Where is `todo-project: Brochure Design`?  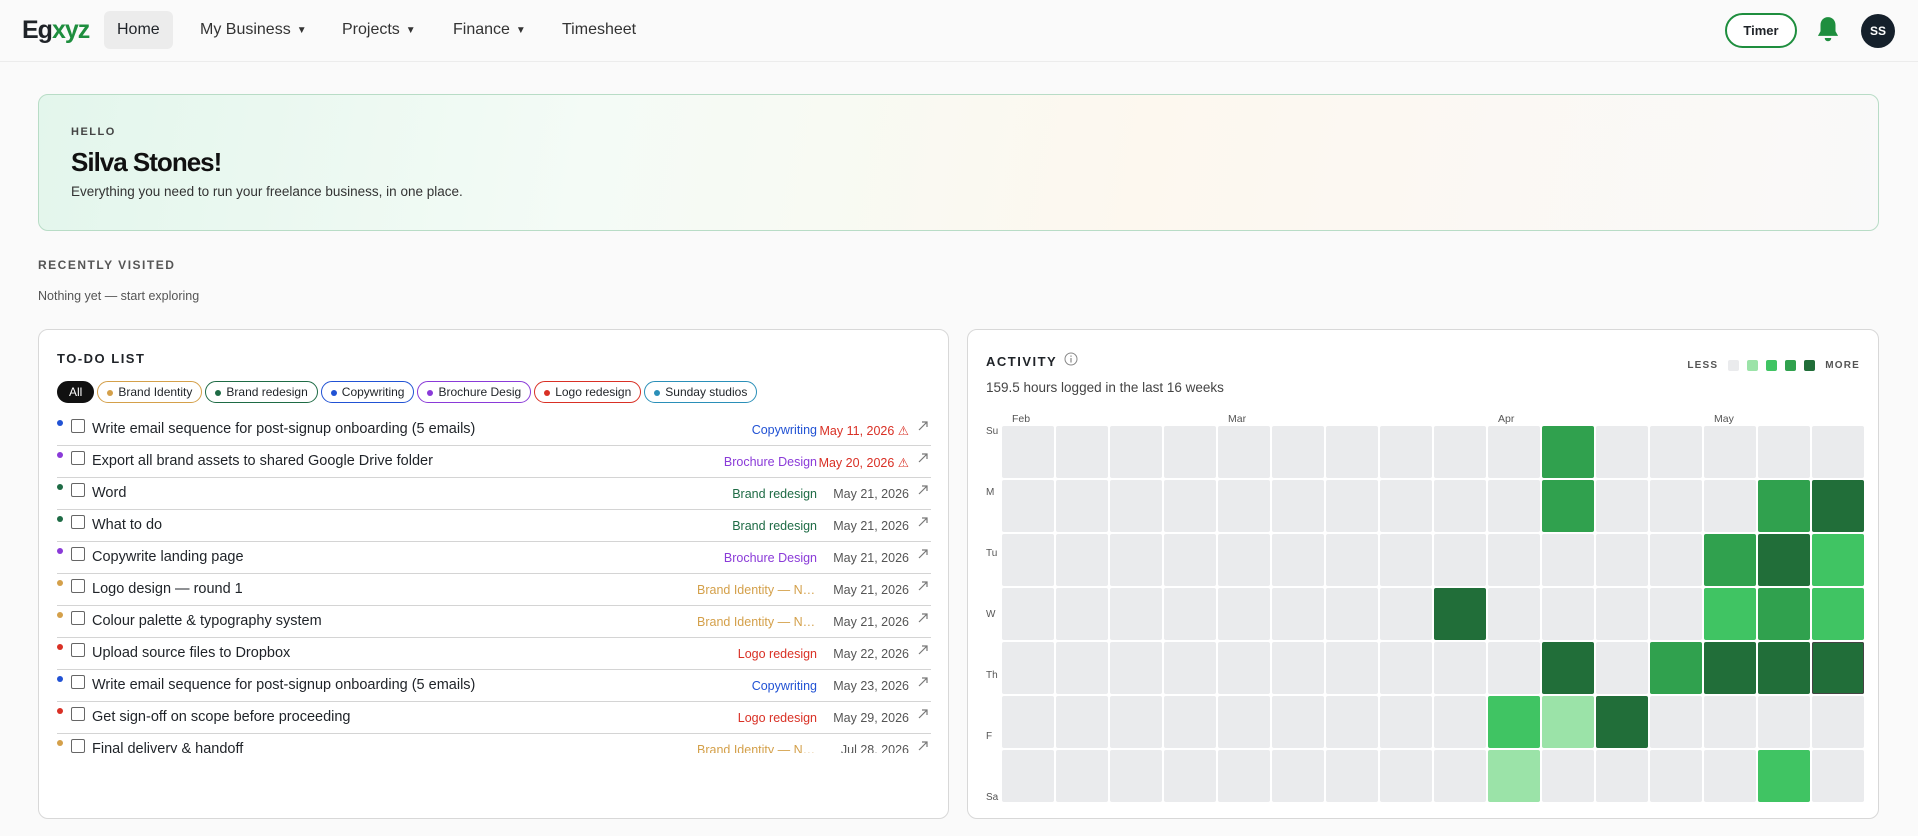
todo-project: Brochure Design is located at coordinates (770, 462).